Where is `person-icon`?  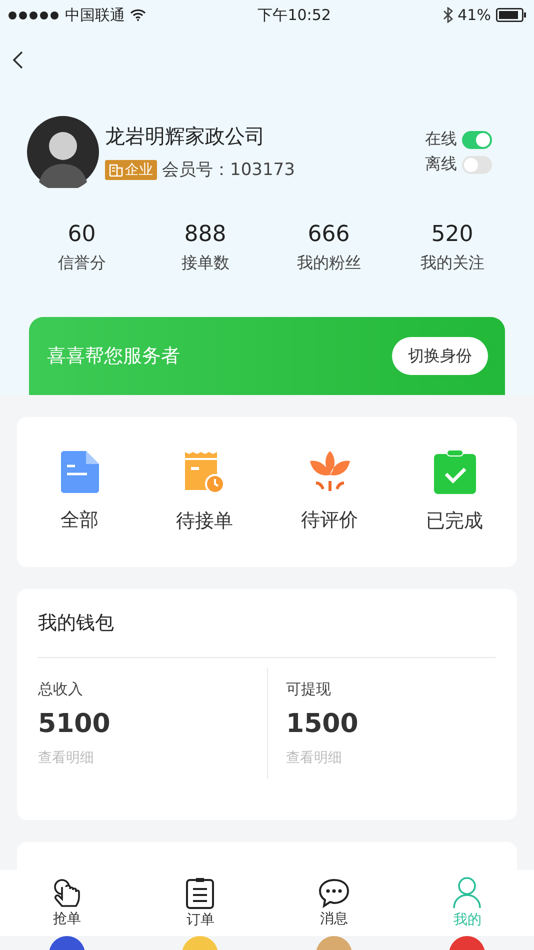
person-icon is located at coordinates (467, 893).